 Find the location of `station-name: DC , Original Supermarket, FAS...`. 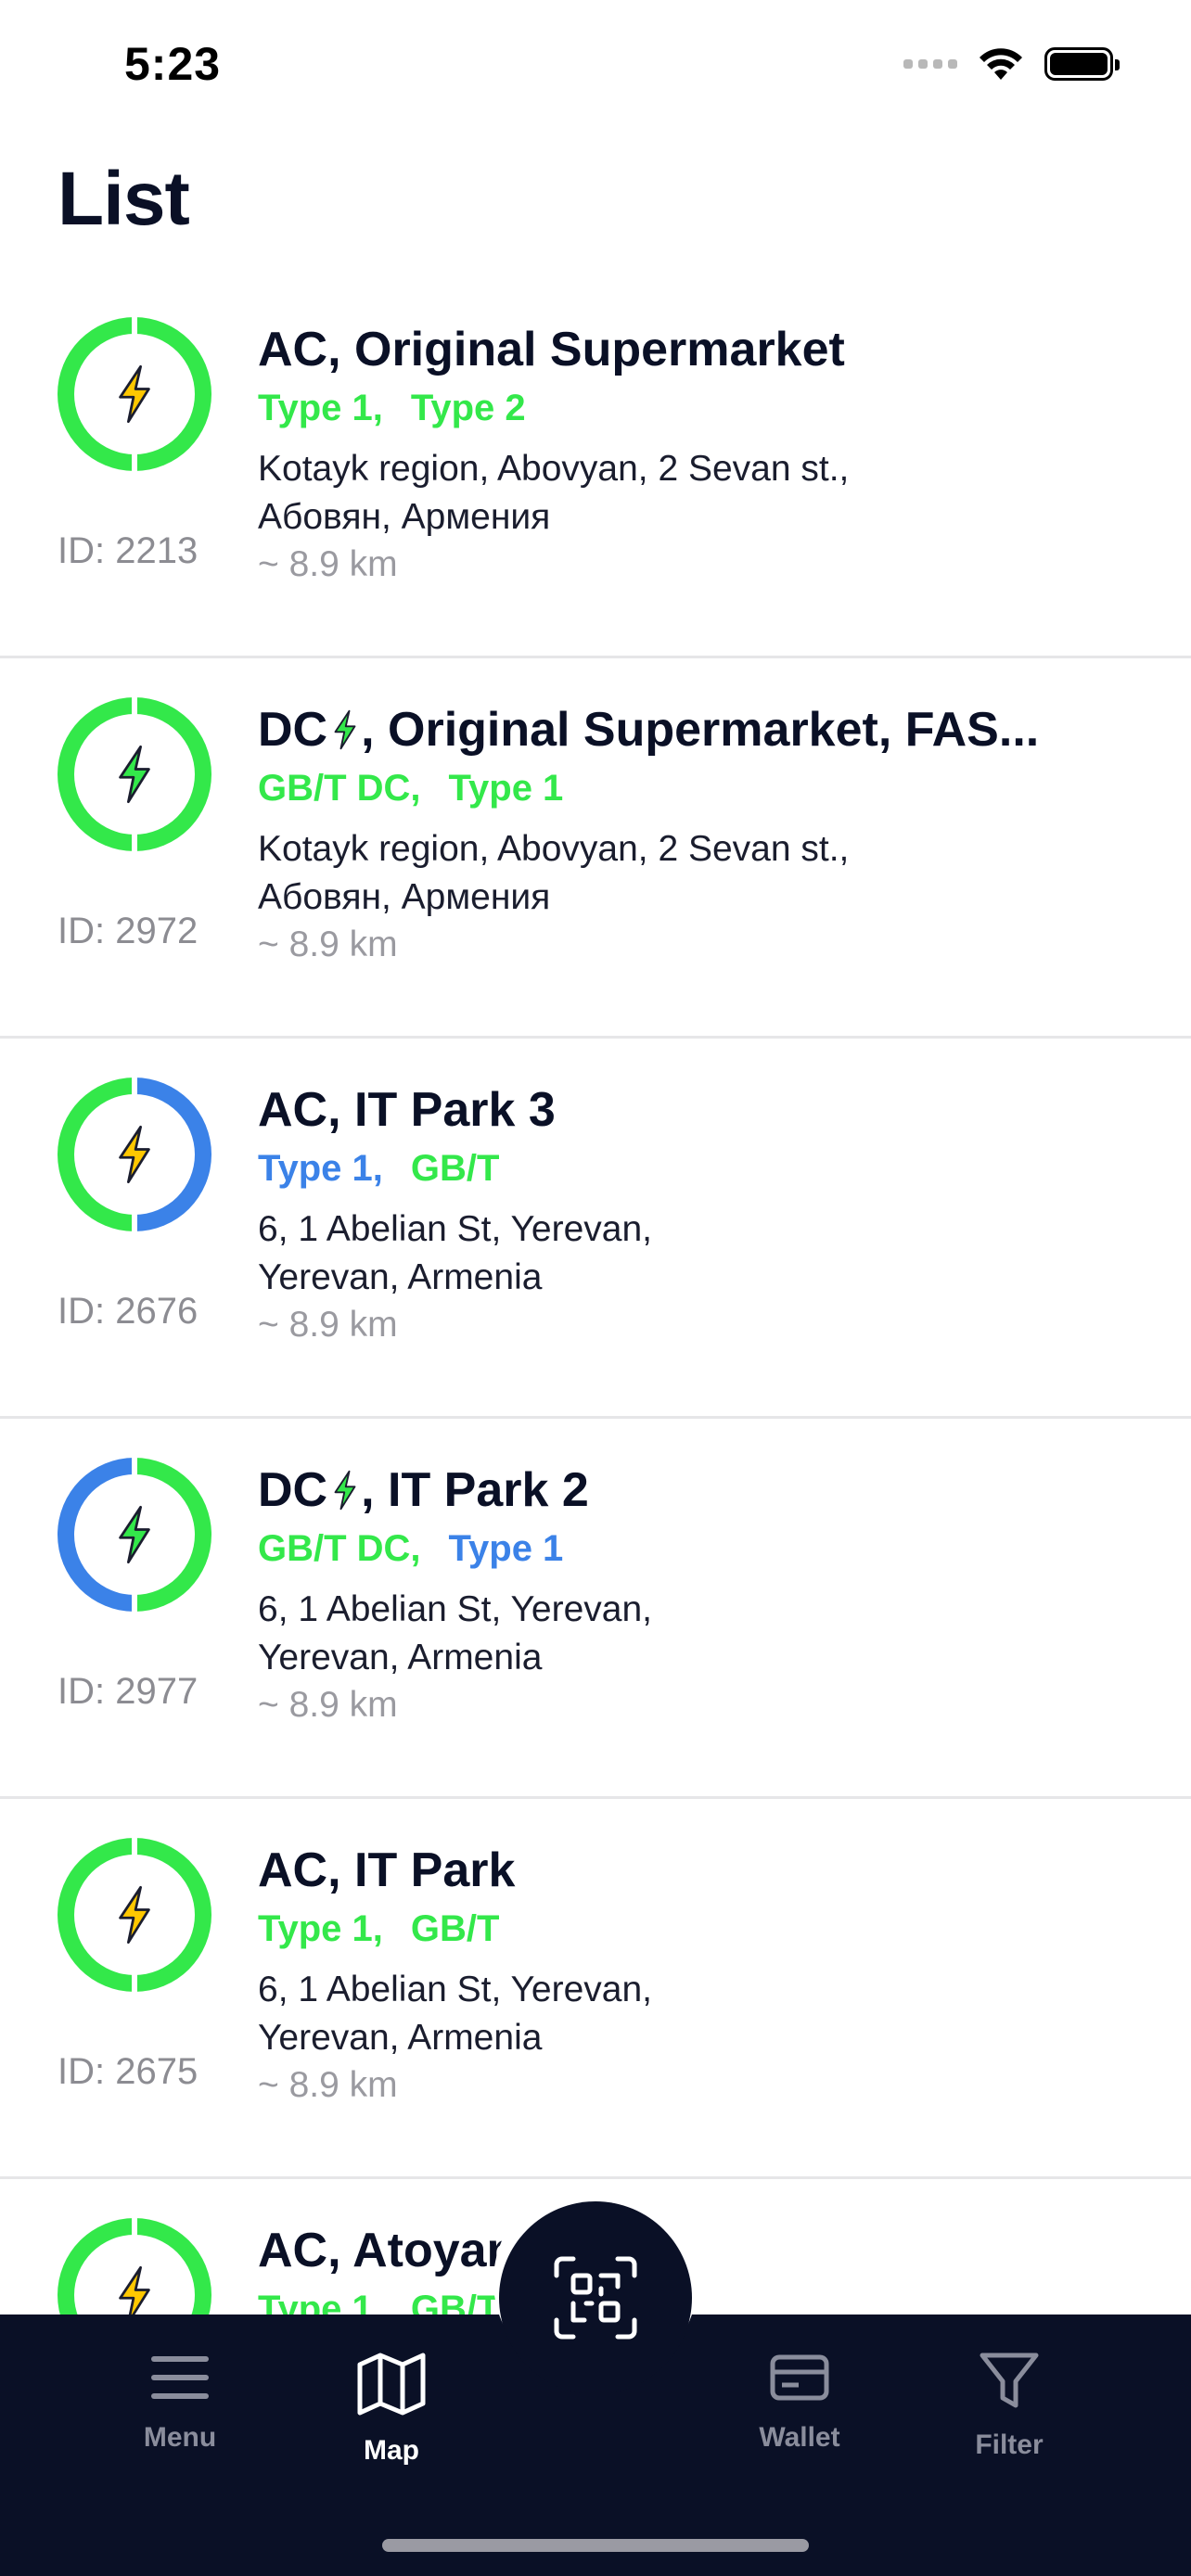

station-name: DC , Original Supermarket, FAS... is located at coordinates (706, 729).